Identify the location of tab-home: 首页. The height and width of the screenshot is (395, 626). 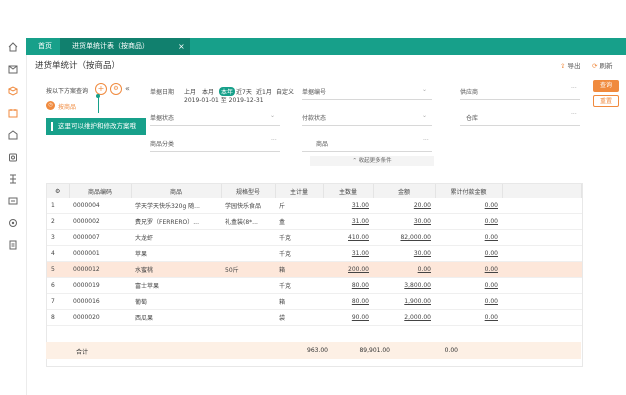
(45, 46).